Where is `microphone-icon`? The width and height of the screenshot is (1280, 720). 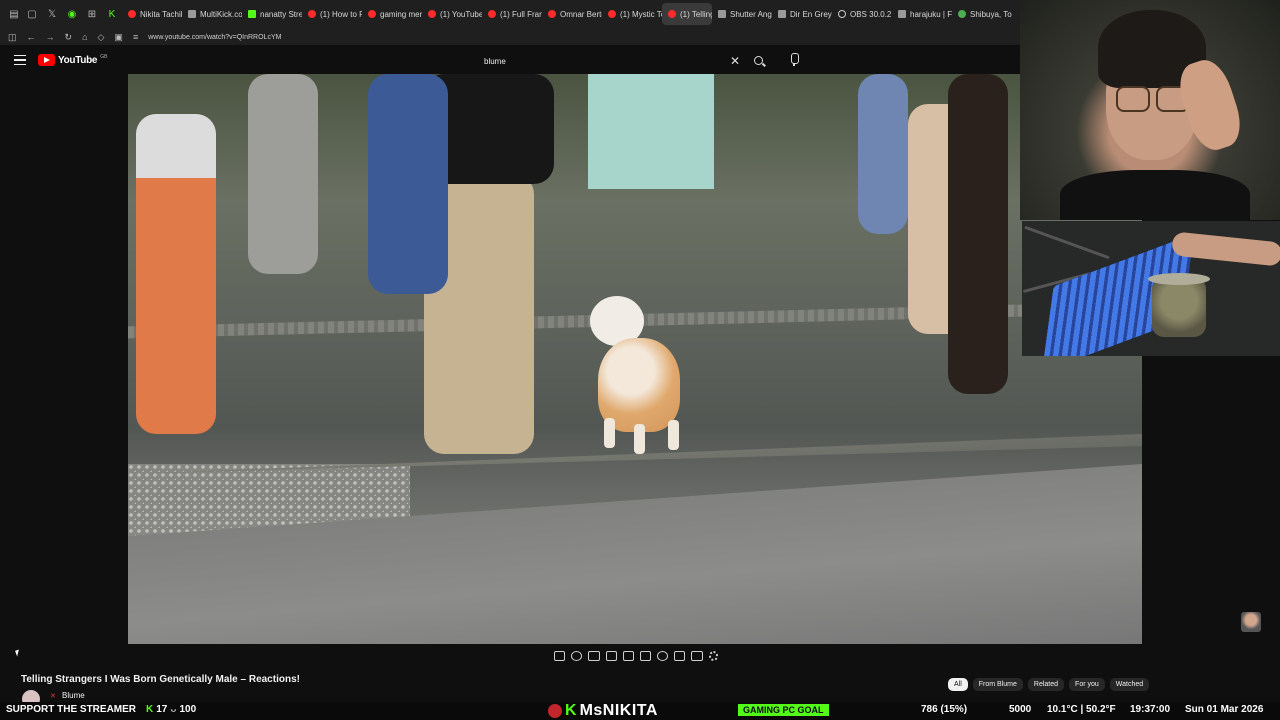 microphone-icon is located at coordinates (794, 60).